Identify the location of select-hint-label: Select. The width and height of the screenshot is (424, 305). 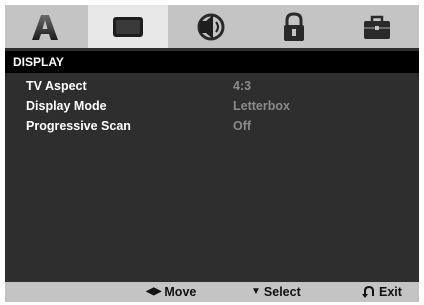
(282, 292).